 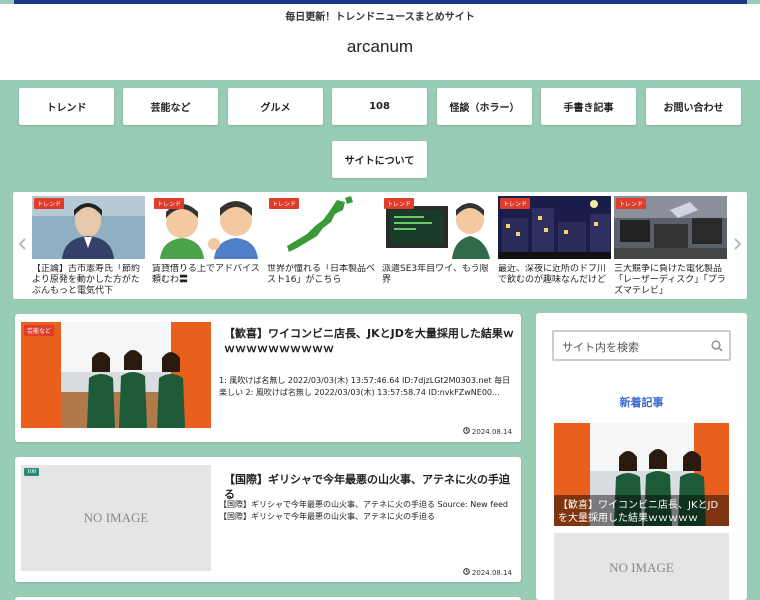 I want to click on sidebar-post-title: 【歓喜】ワイコンビニ店長、JKとJDを大量採用した結果ｗｗｗｗｗ, so click(x=642, y=512).